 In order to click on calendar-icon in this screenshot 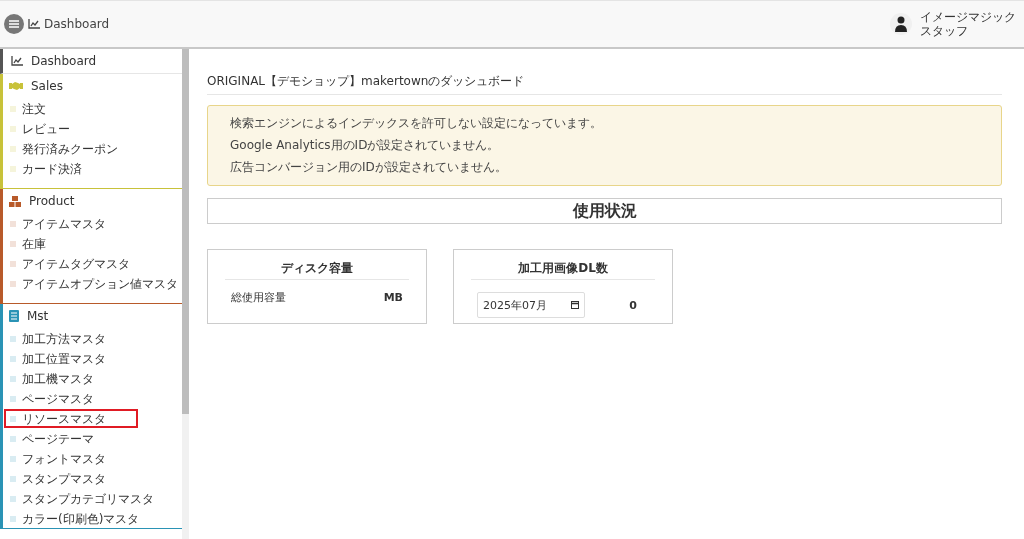, I will do `click(575, 305)`.